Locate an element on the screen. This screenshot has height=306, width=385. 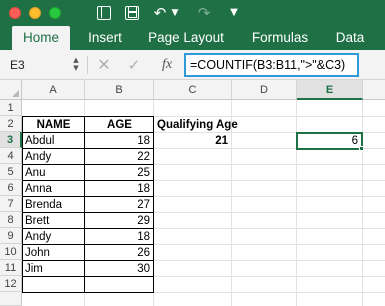
minimize-window-button is located at coordinates (35, 13).